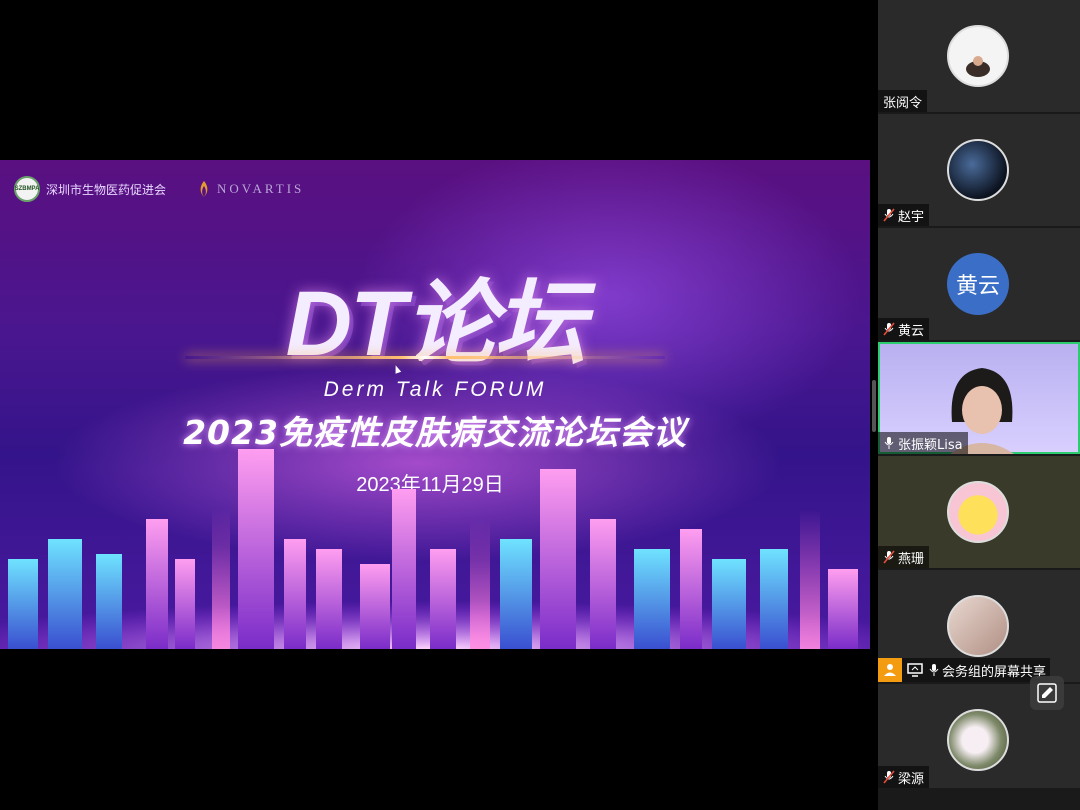  I want to click on sponsor-name: NOVARTIS, so click(261, 188).